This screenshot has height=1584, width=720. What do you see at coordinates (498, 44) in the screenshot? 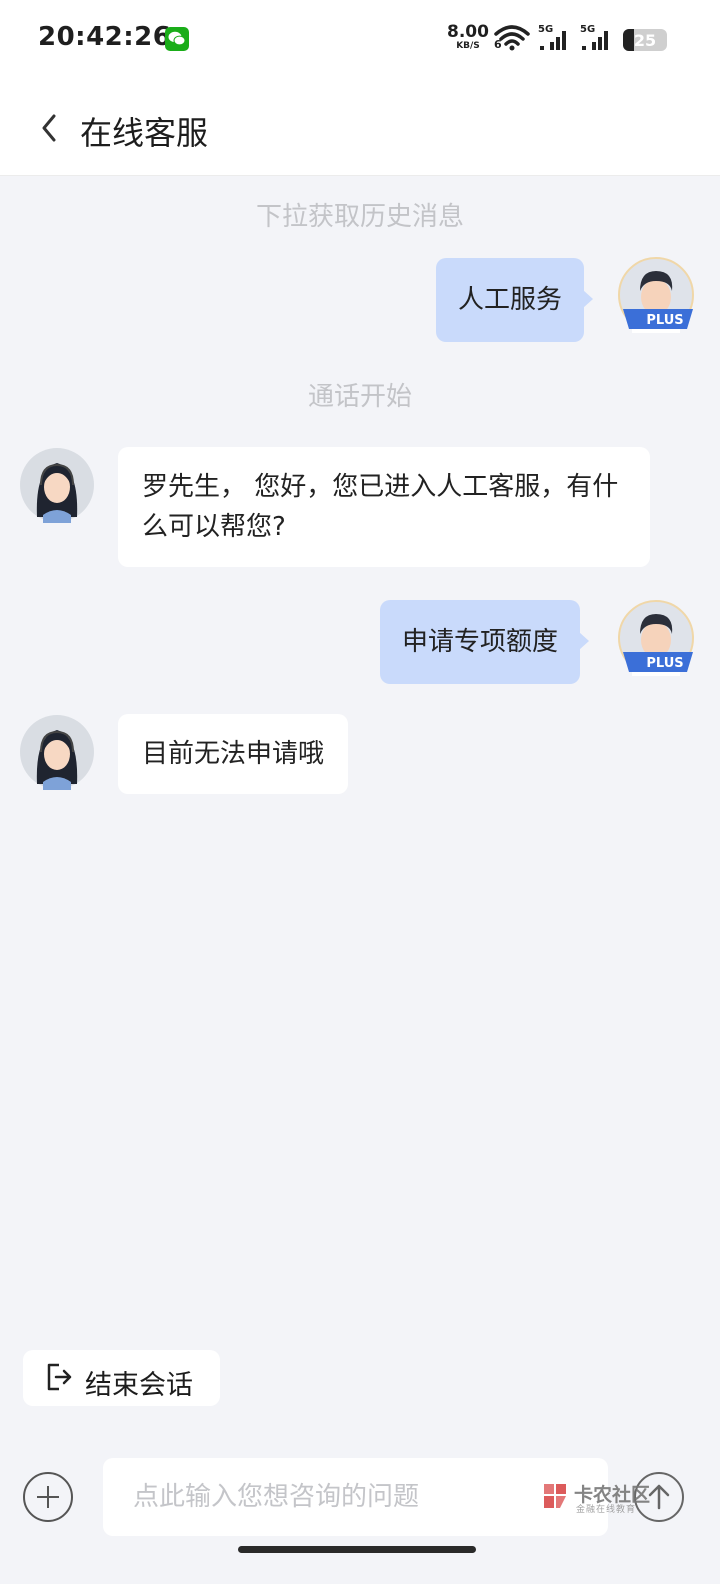
I see `network-type-label: 6` at bounding box center [498, 44].